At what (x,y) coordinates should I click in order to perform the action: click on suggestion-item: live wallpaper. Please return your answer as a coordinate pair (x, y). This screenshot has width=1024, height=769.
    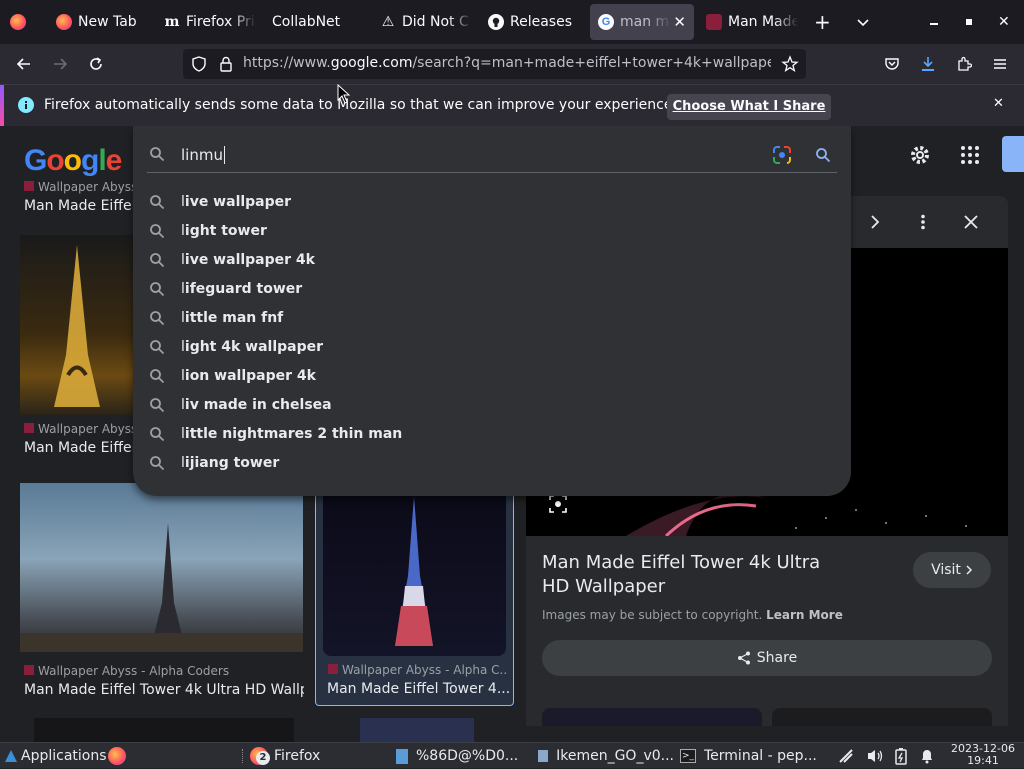
    Looking at the image, I should click on (492, 202).